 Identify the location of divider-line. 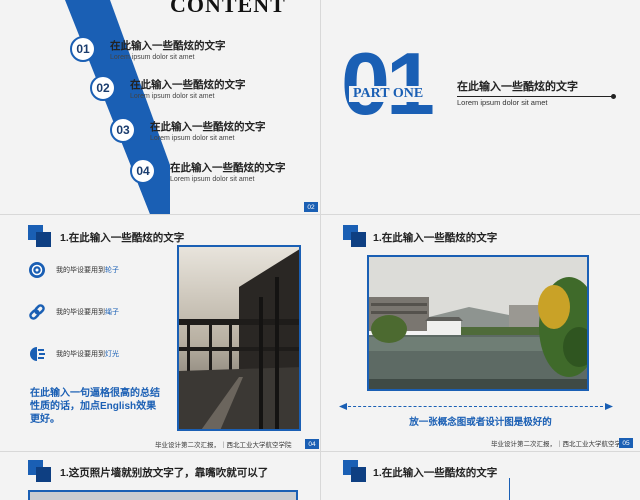
(535, 96).